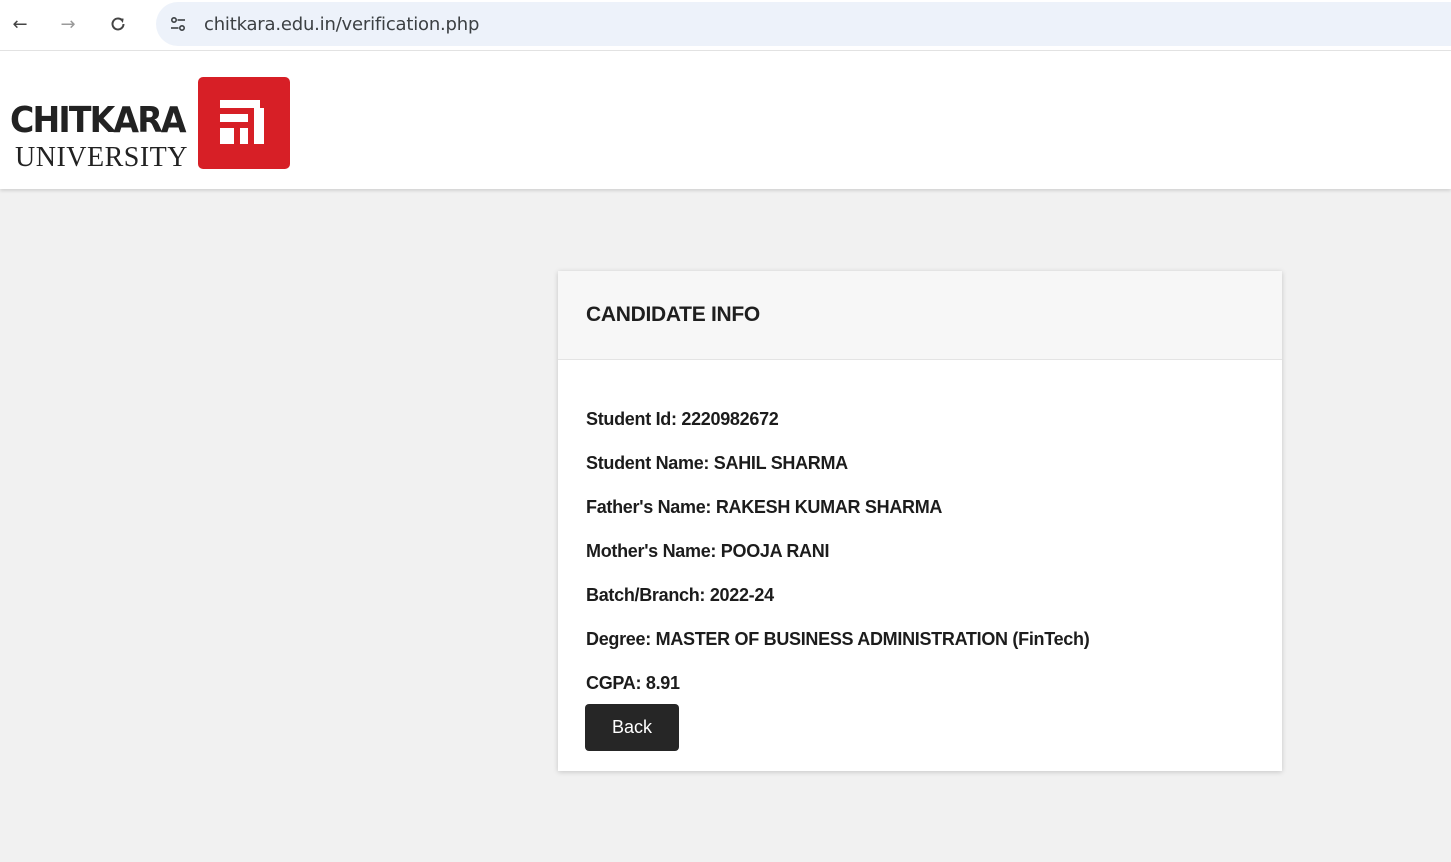 The height and width of the screenshot is (862, 1451). What do you see at coordinates (920, 315) in the screenshot?
I see `card-header: CANDIDATE INFO` at bounding box center [920, 315].